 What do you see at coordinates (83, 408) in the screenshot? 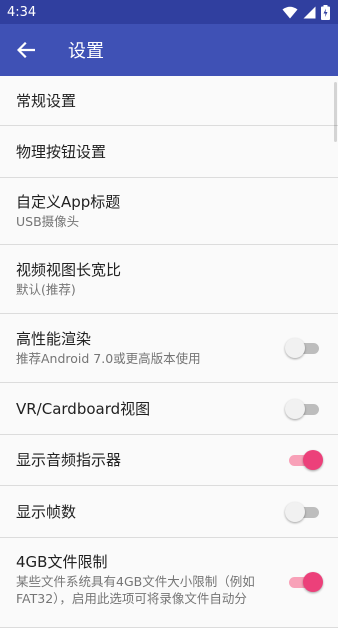
I see `setting-title: VR/Cardboard视图` at bounding box center [83, 408].